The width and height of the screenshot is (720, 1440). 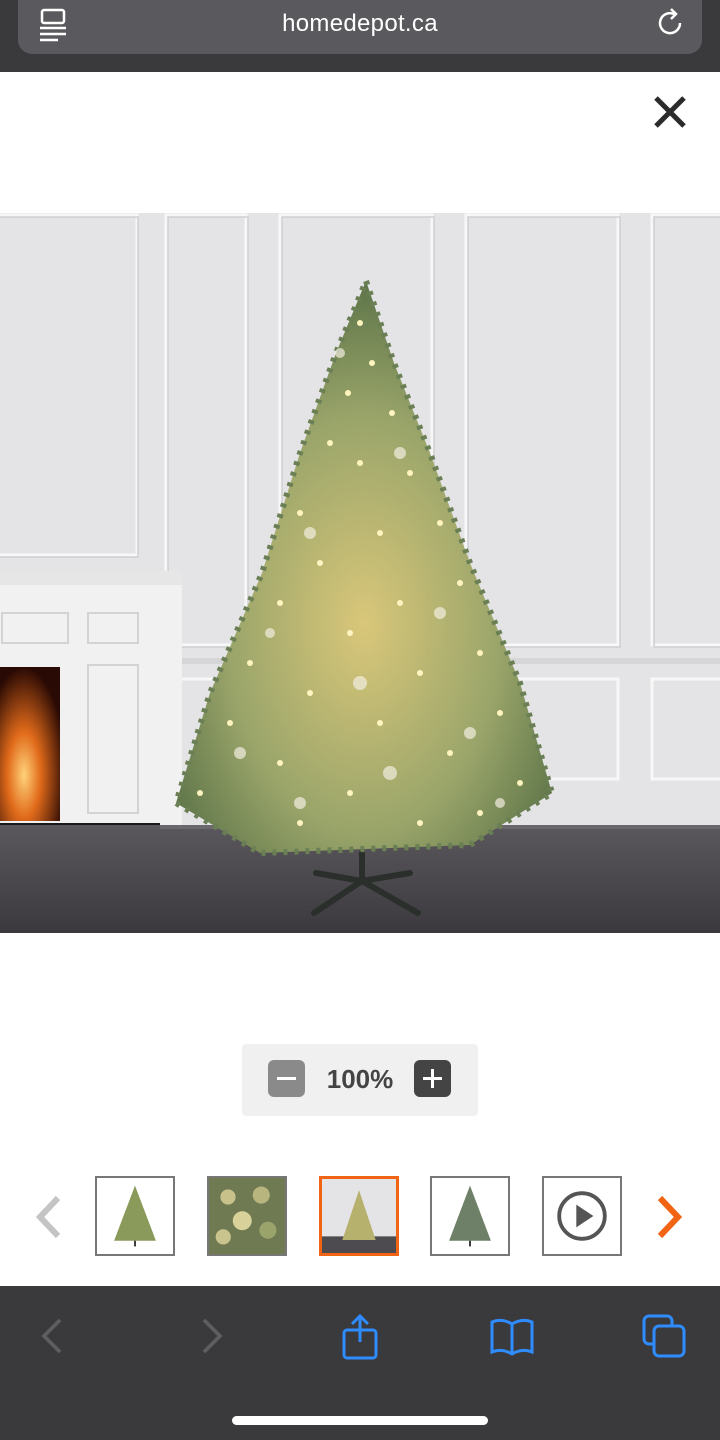 I want to click on share-icon, so click(x=360, y=1336).